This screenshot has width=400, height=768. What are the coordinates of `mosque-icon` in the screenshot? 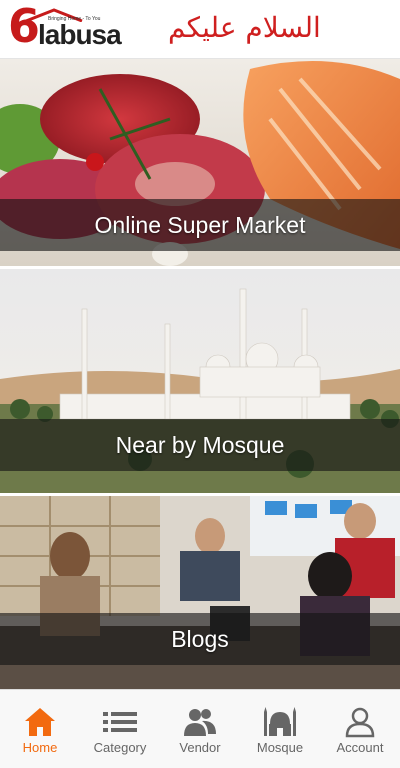 It's located at (280, 721).